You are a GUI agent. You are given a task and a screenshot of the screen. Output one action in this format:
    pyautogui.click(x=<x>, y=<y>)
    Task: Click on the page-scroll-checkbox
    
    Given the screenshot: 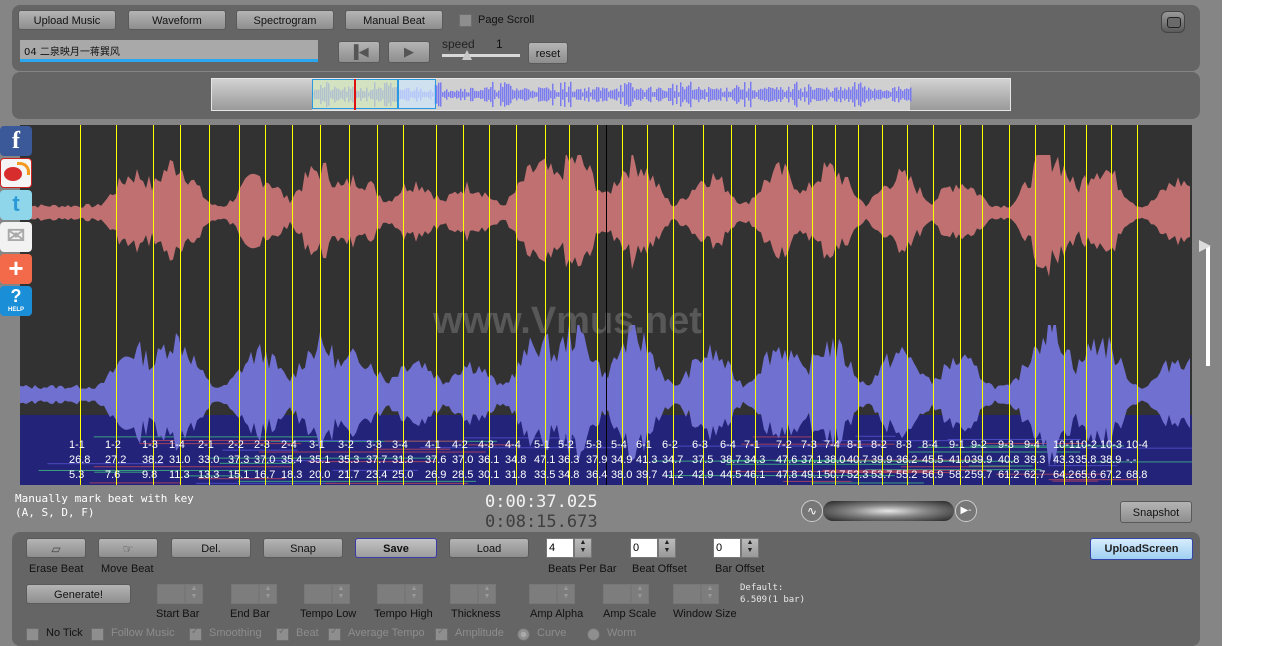 What is the action you would take?
    pyautogui.click(x=465, y=20)
    